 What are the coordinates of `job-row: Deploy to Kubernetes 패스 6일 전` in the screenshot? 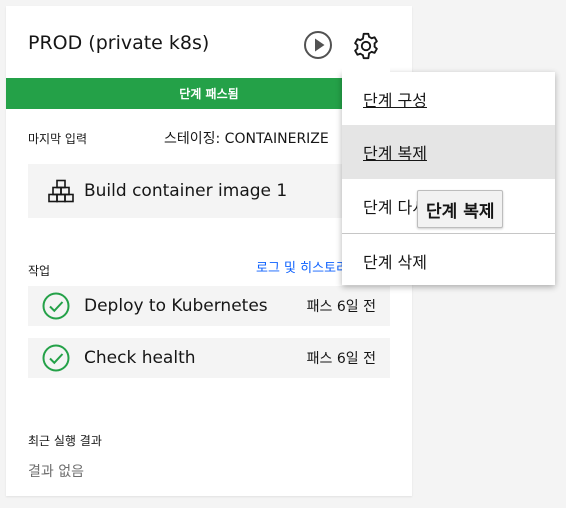 It's located at (209, 306).